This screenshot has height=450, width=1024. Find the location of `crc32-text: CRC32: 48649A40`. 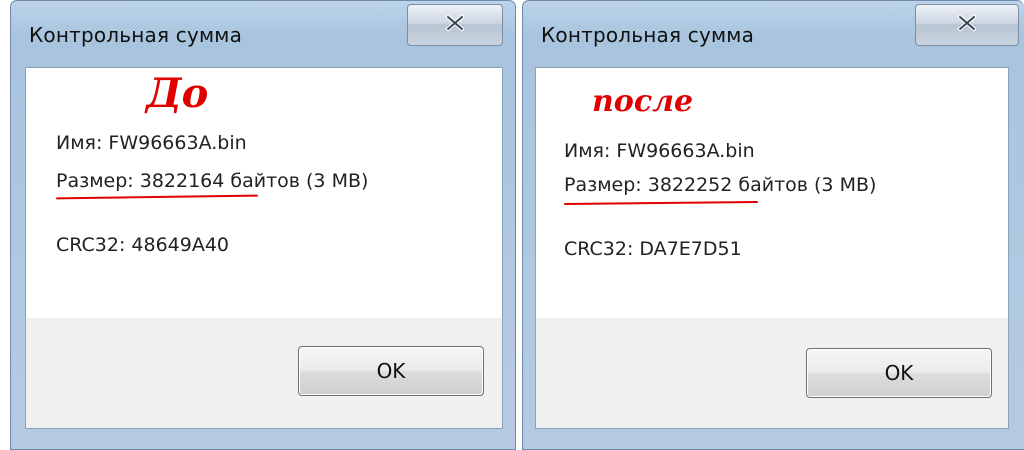

crc32-text: CRC32: 48649A40 is located at coordinates (143, 245).